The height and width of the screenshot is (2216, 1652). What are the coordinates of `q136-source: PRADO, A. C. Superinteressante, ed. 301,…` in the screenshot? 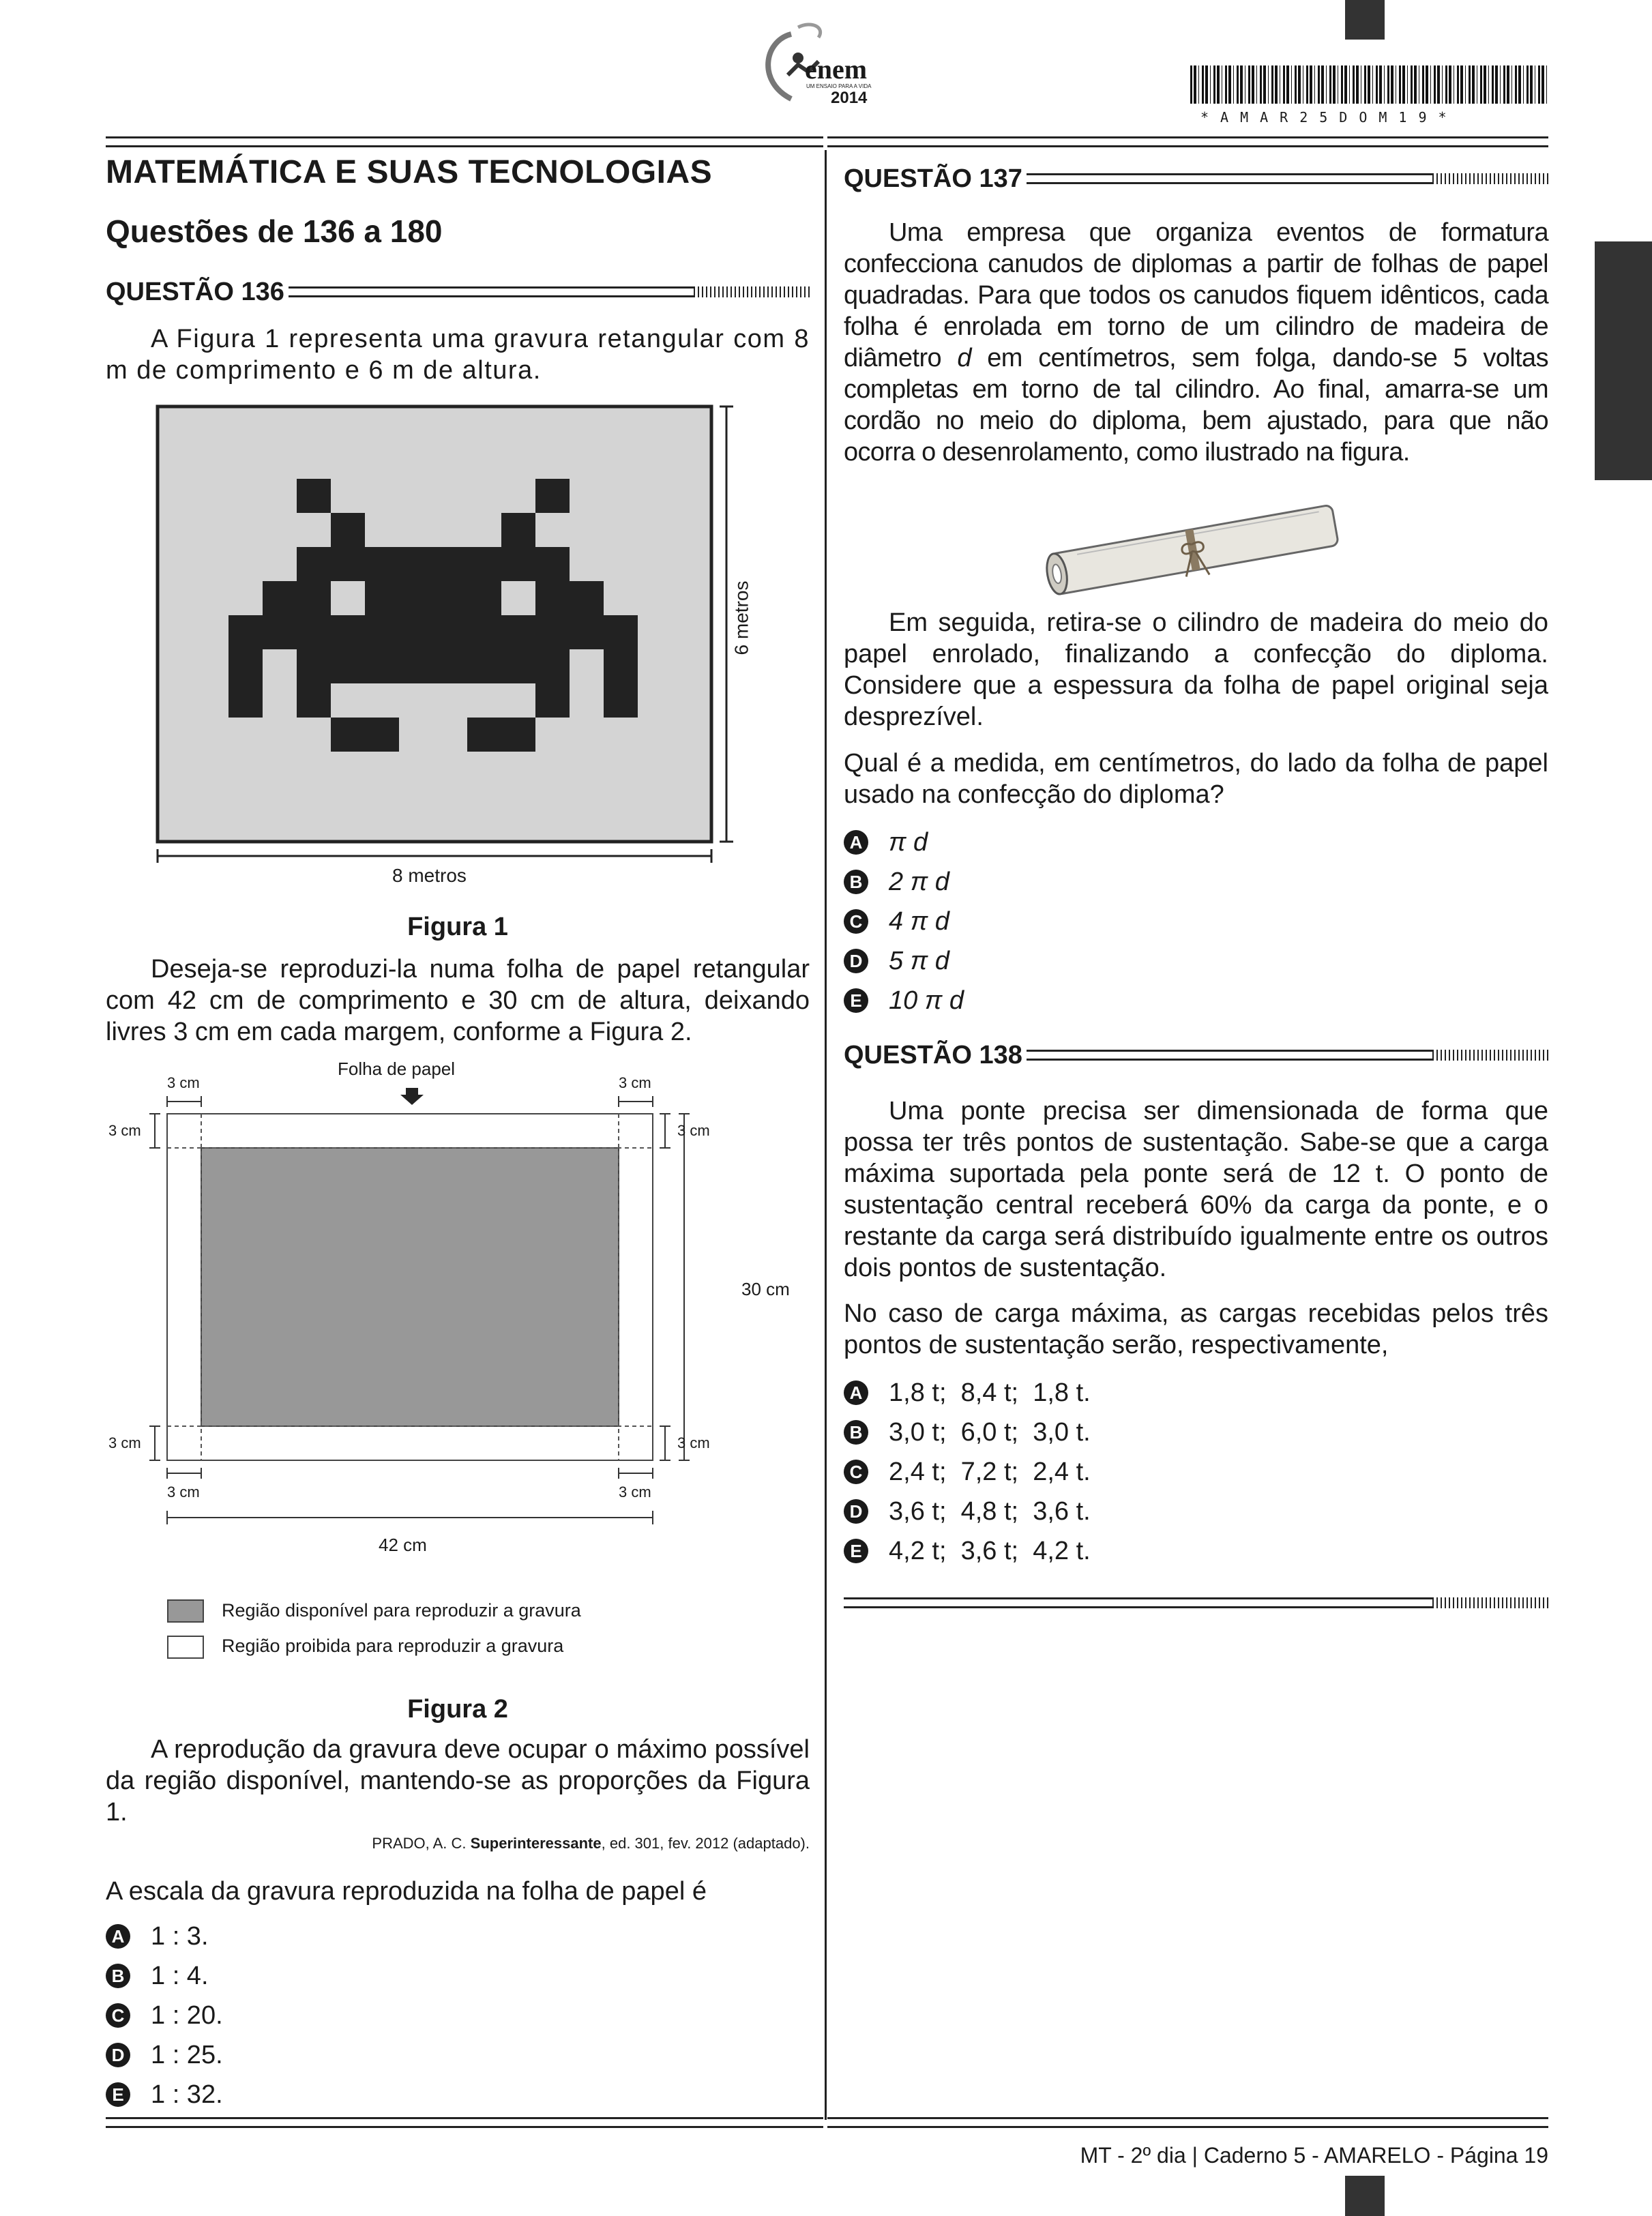 It's located at (458, 1843).